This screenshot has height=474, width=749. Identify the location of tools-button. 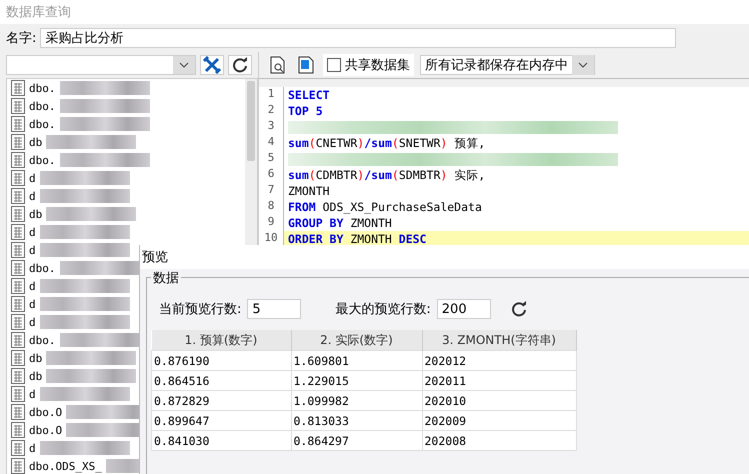
(212, 65).